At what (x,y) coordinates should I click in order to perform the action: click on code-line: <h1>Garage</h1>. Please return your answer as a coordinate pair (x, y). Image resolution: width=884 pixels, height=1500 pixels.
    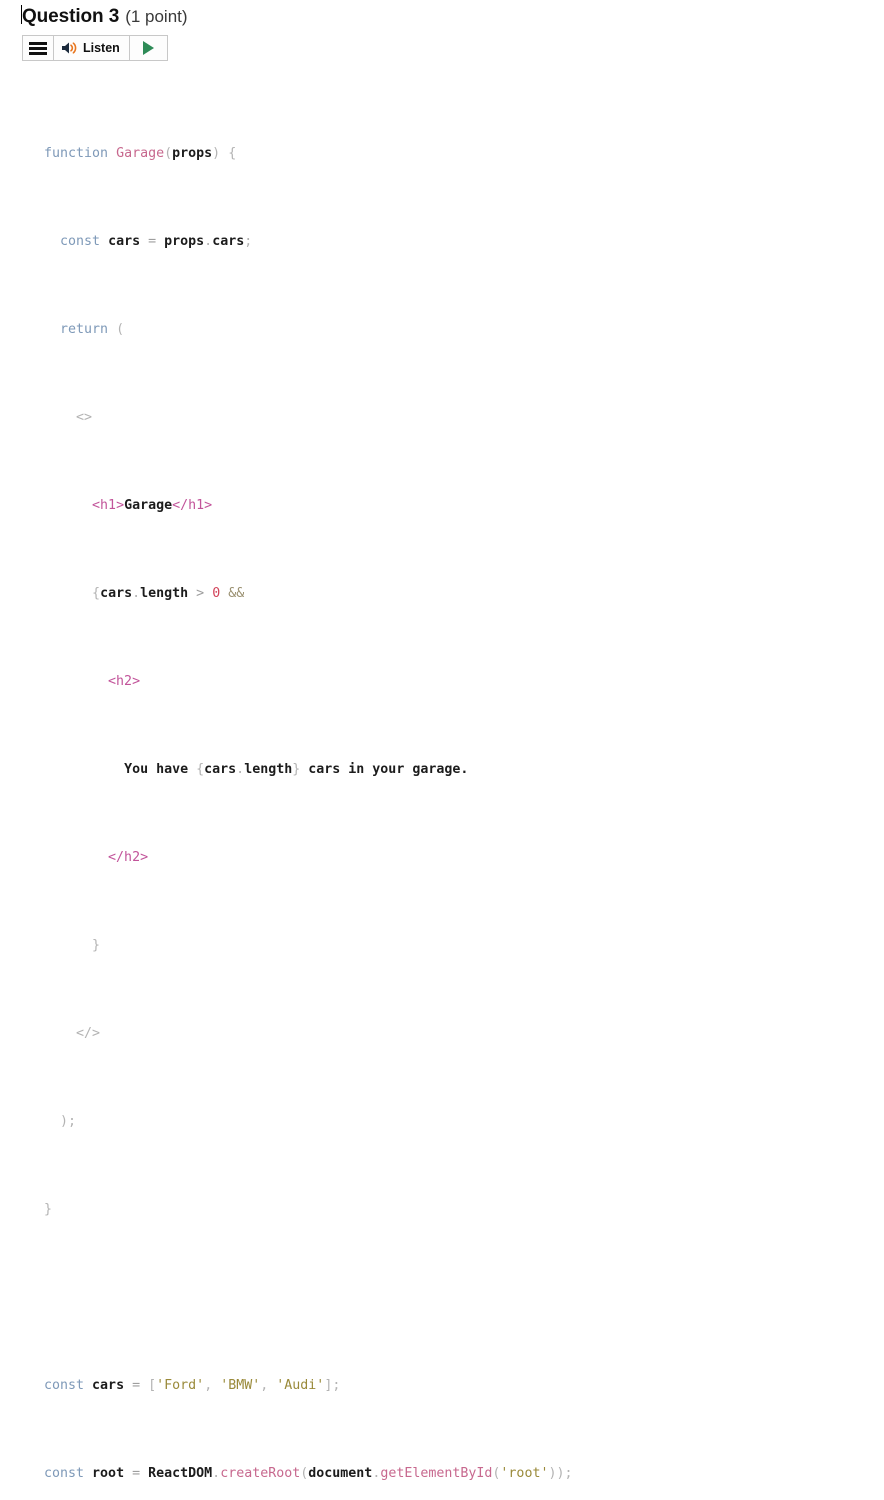
    Looking at the image, I should click on (152, 505).